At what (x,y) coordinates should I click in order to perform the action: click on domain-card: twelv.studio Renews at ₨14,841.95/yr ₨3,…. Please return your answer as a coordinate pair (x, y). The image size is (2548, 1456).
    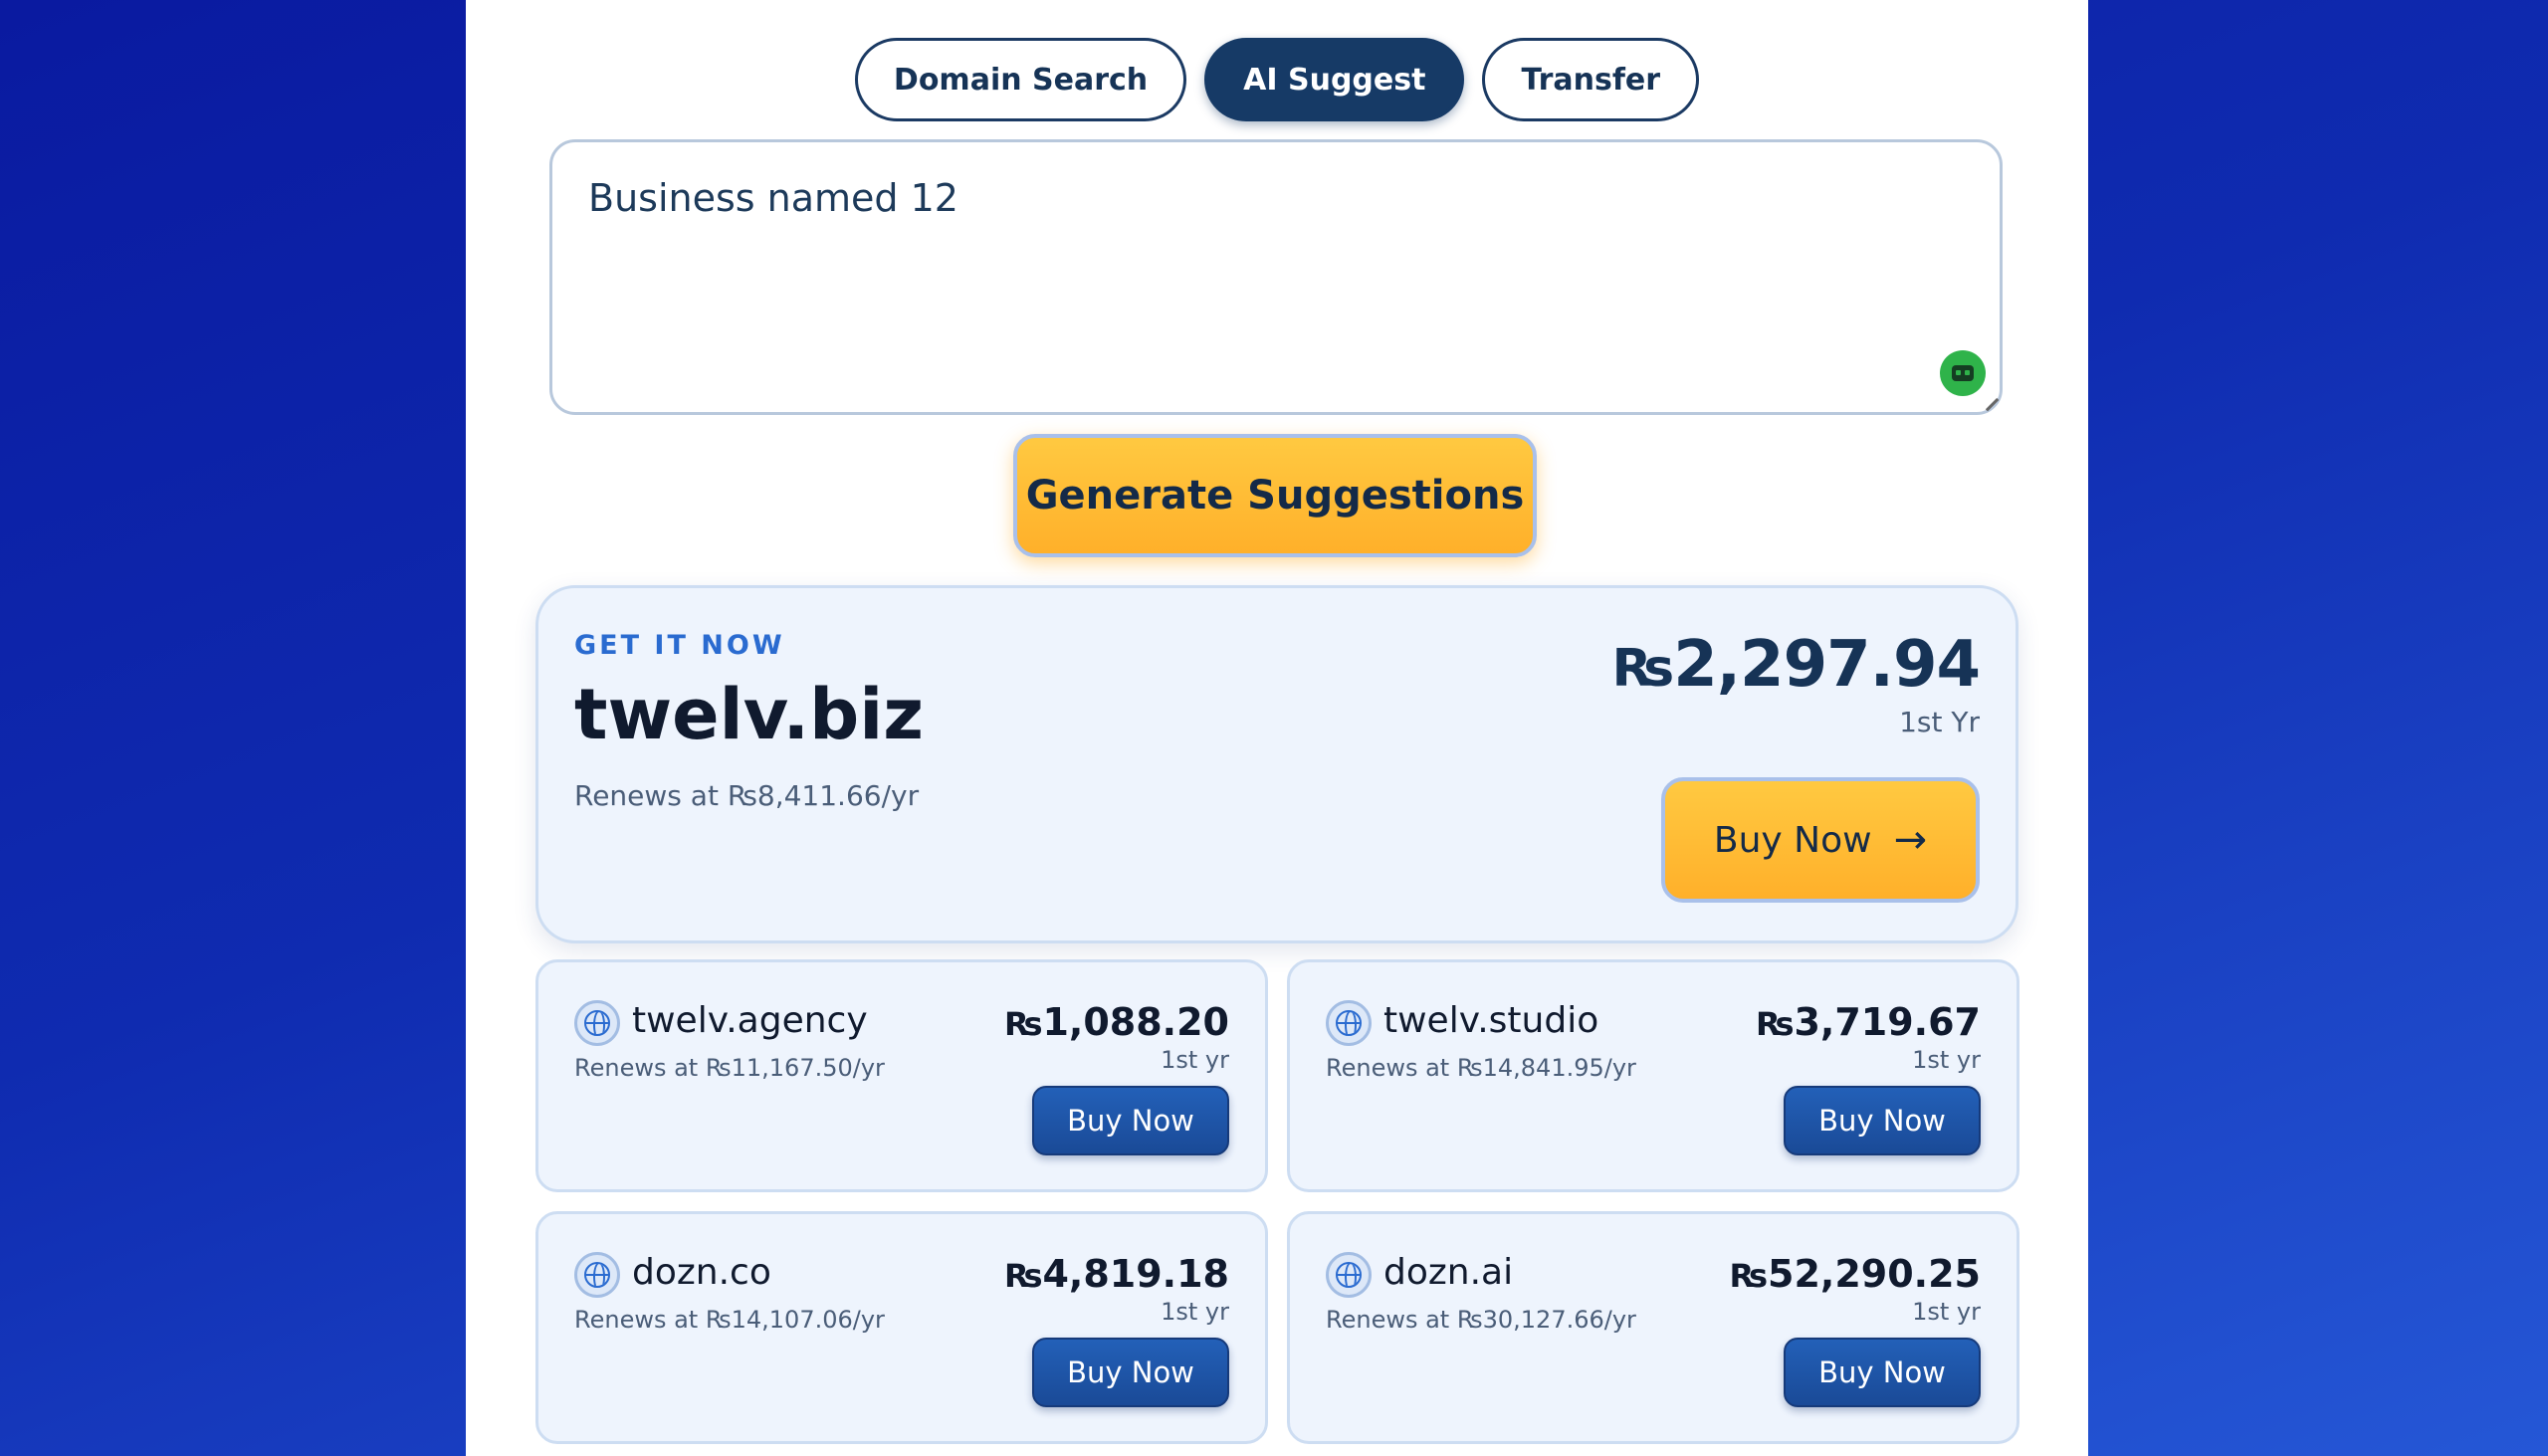
    Looking at the image, I should click on (1653, 1075).